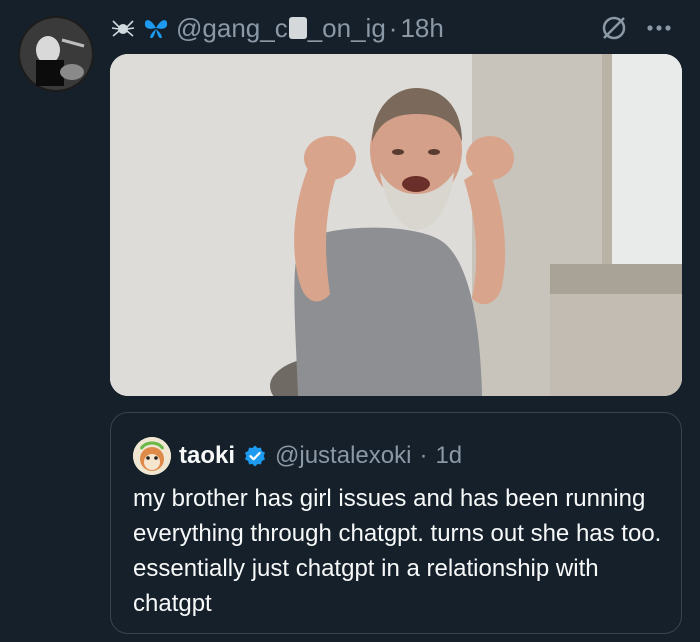 Image resolution: width=700 pixels, height=642 pixels. What do you see at coordinates (343, 456) in the screenshot?
I see `quoted-author-handle: @justalexoki` at bounding box center [343, 456].